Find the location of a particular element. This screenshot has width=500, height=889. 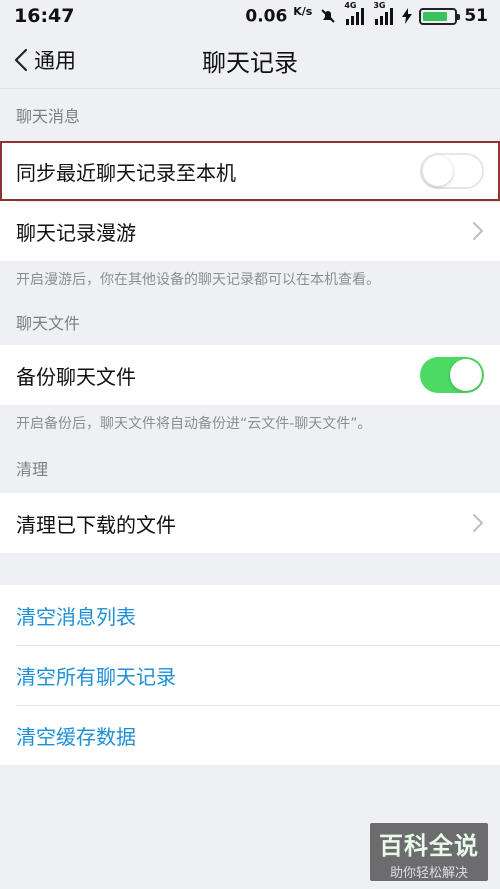

signal-icon-2: 3G is located at coordinates (384, 13).